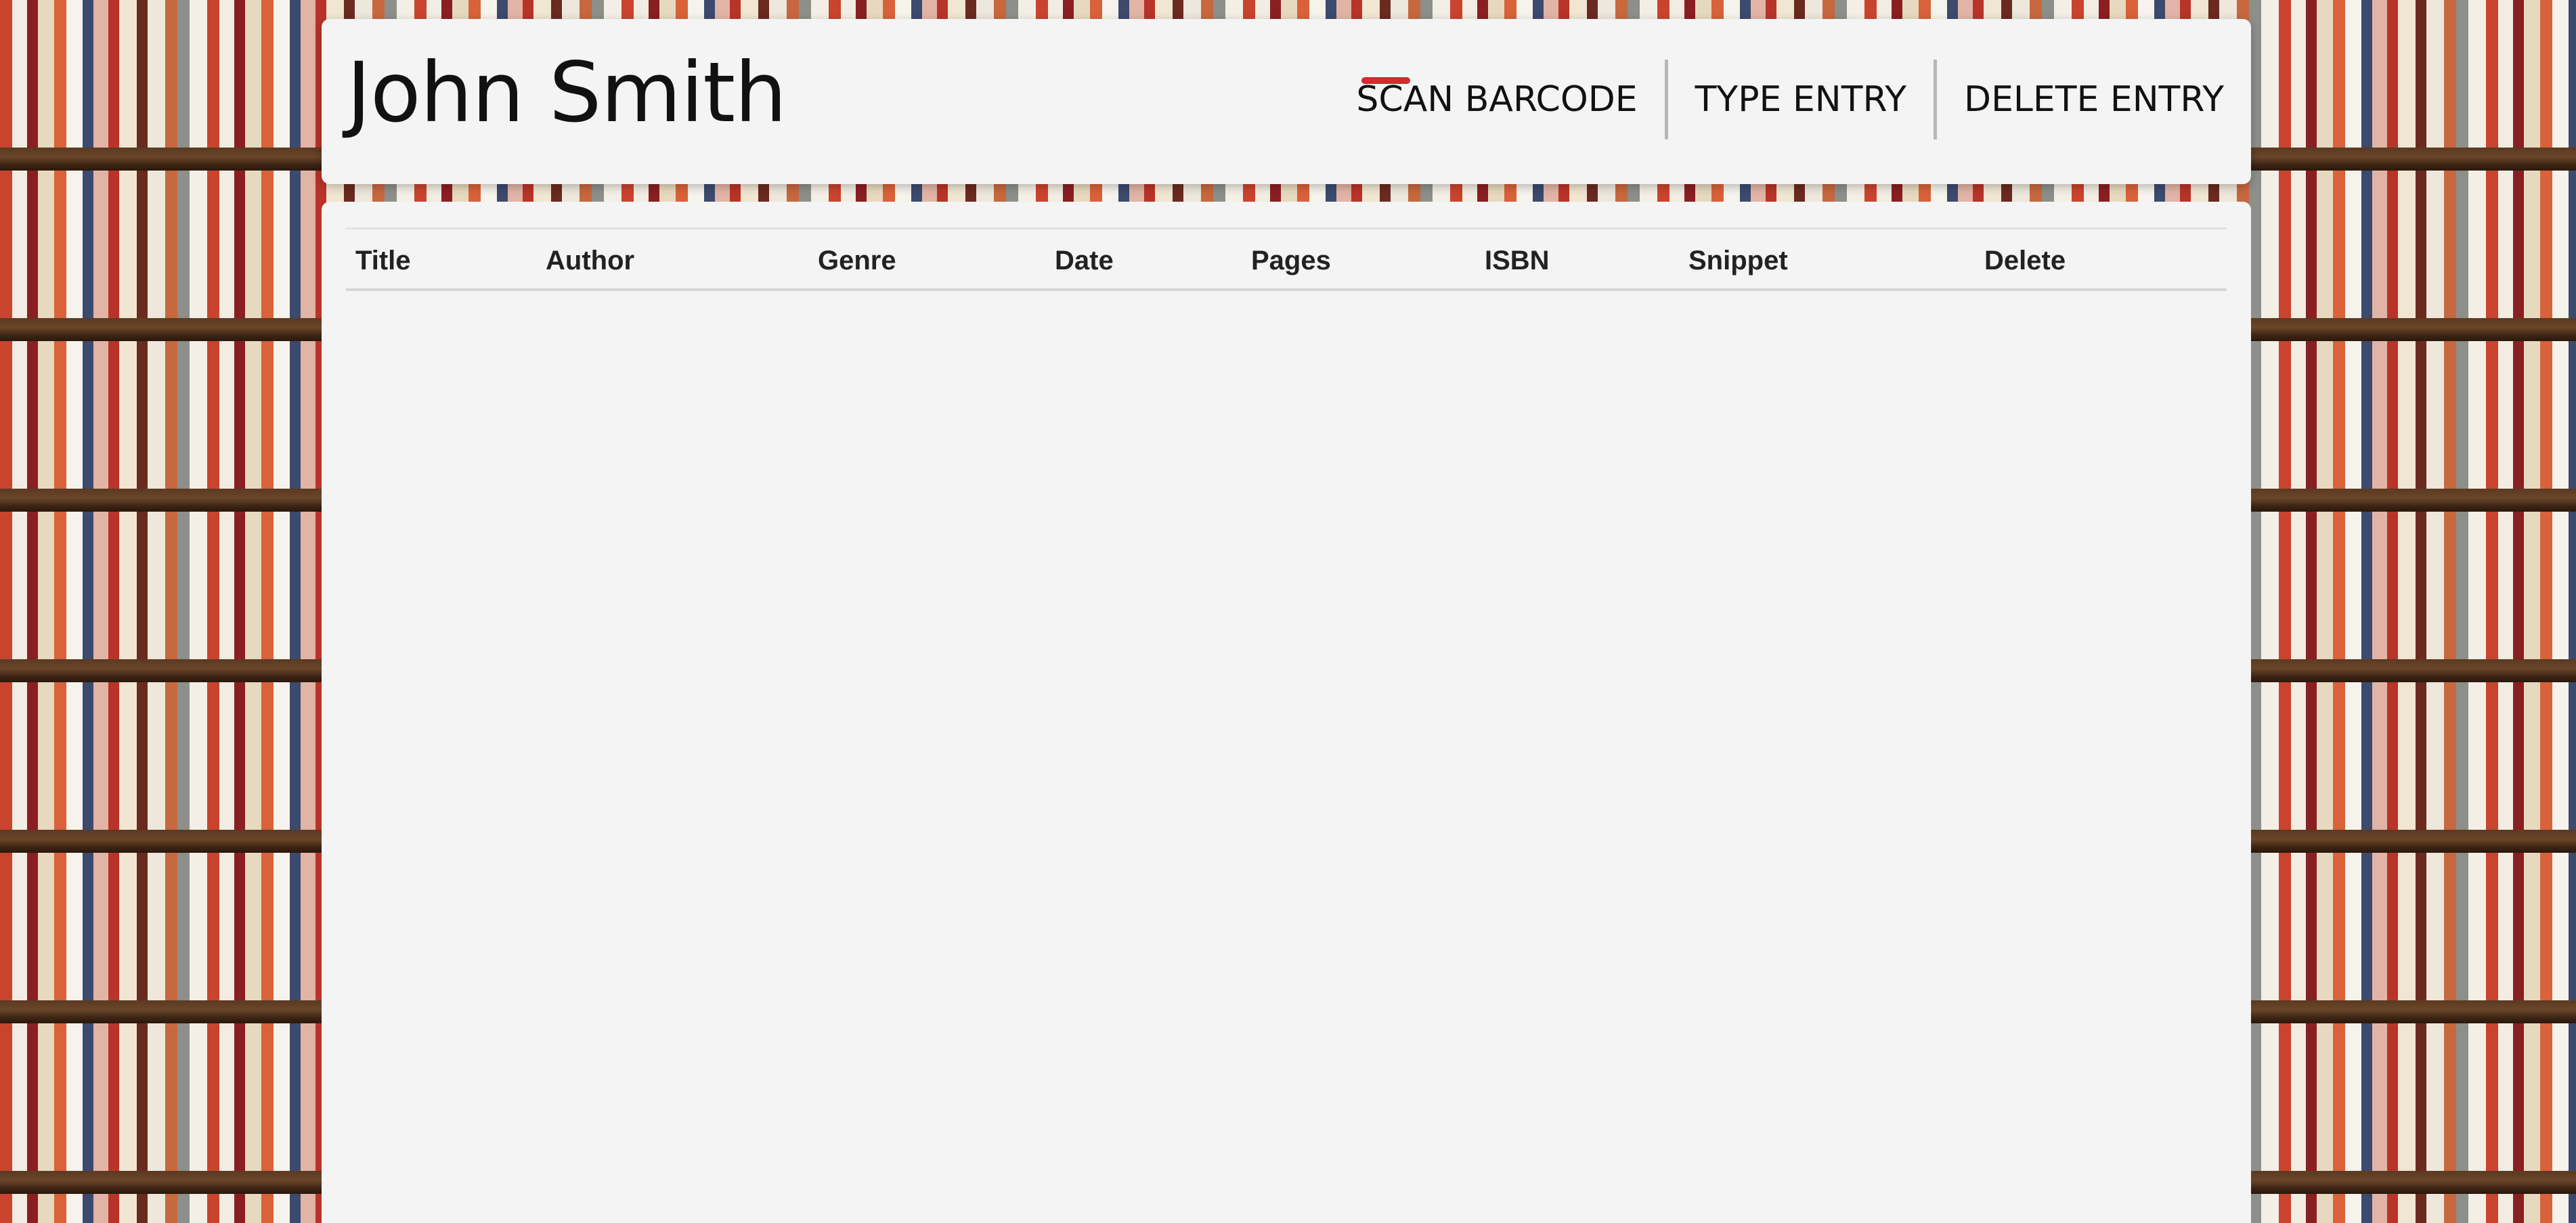 The width and height of the screenshot is (2576, 1223). I want to click on column-header-genre: Genre, so click(926, 259).